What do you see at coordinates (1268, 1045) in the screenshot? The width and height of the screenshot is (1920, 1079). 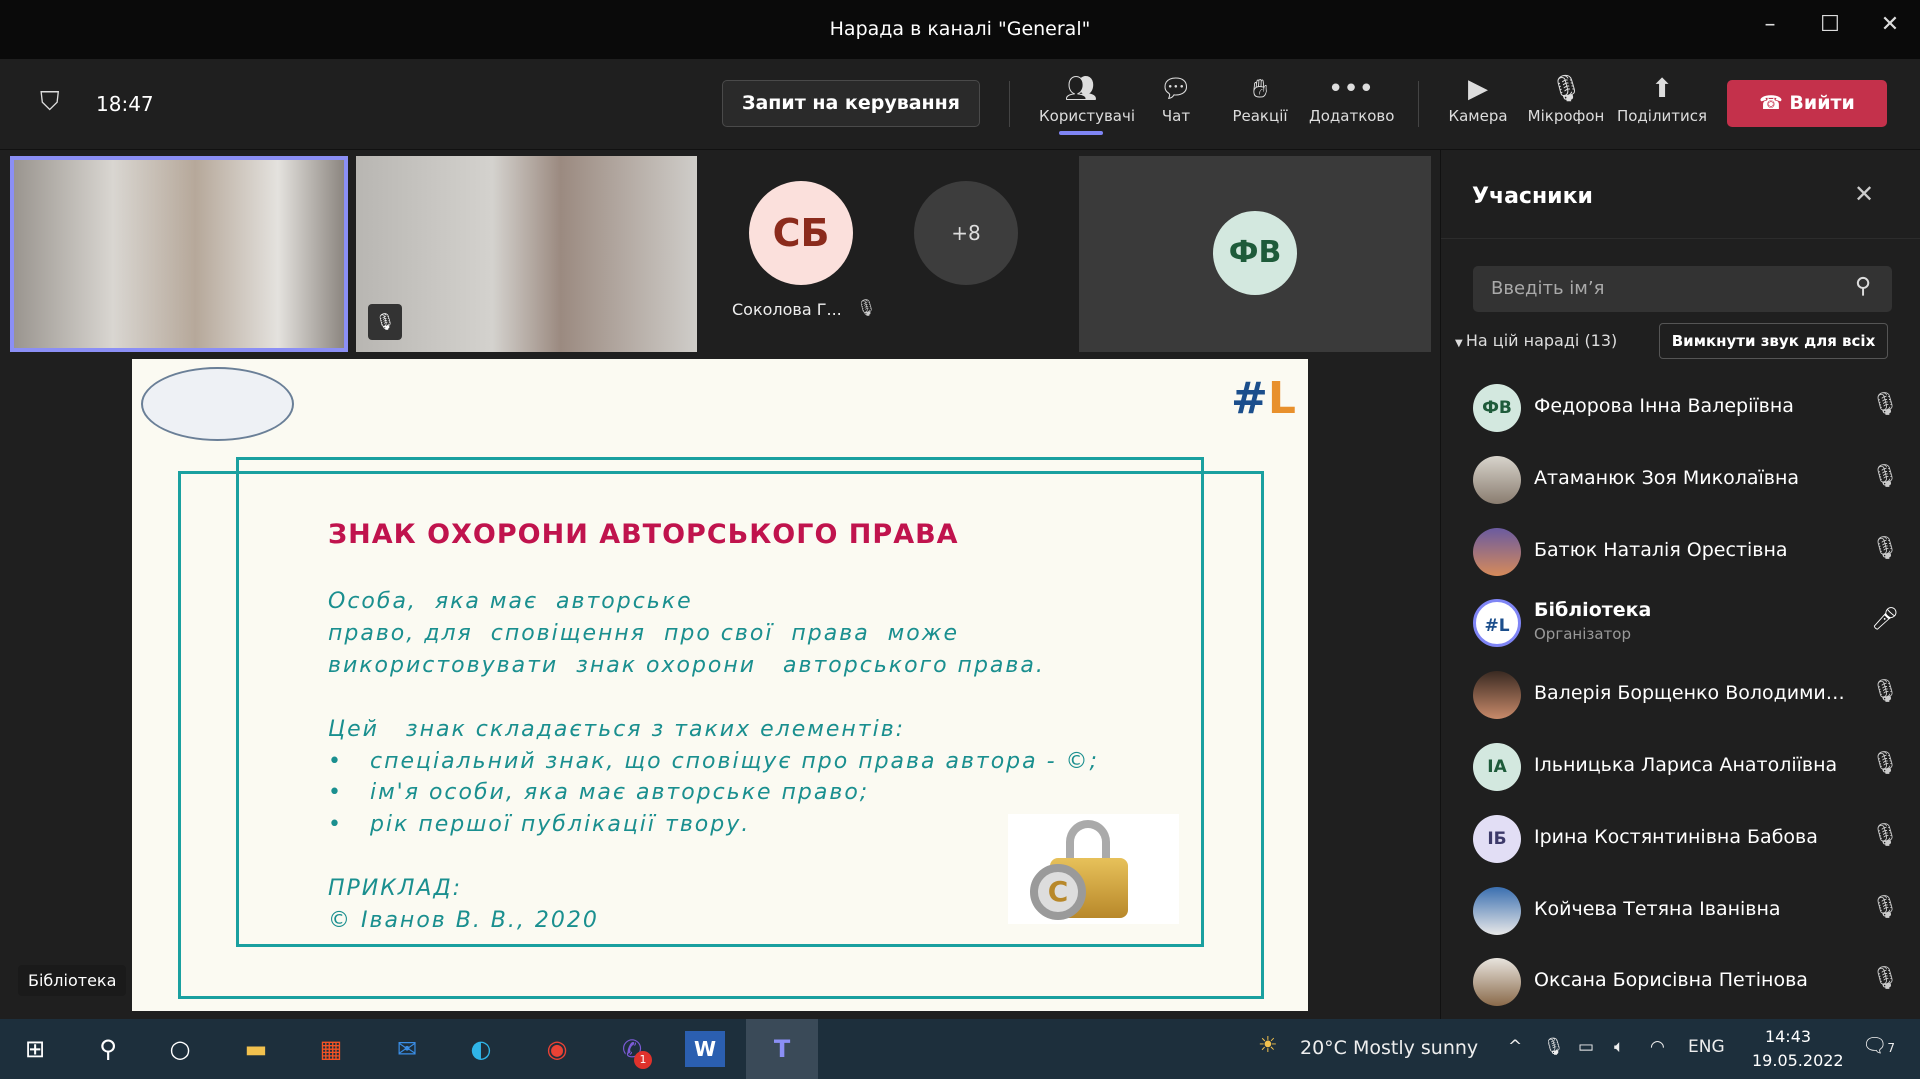 I see `weather-icon: ☀` at bounding box center [1268, 1045].